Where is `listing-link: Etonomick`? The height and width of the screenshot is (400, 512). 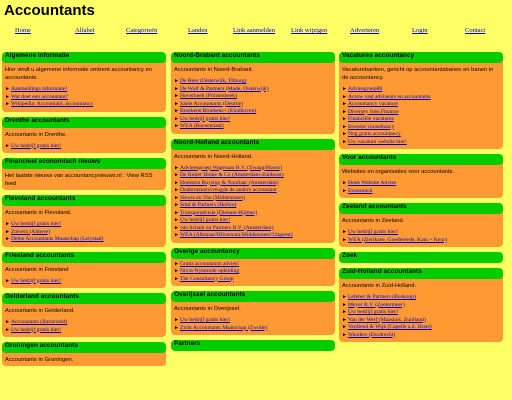
listing-link: Etonomick is located at coordinates (360, 191).